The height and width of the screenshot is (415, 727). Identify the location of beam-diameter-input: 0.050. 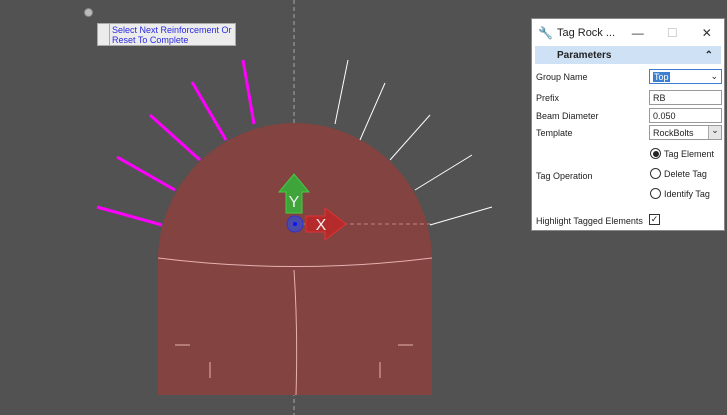
(685, 115).